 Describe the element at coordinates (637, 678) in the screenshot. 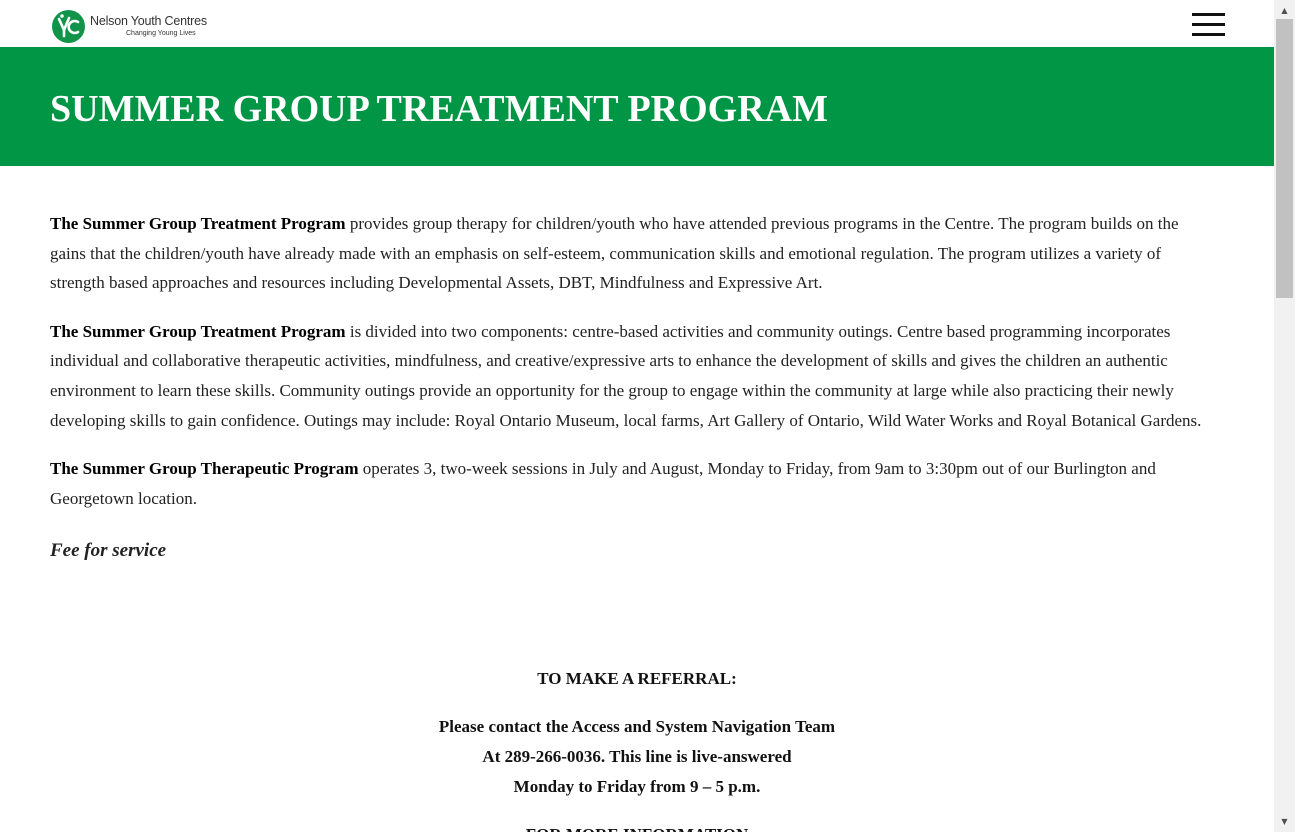

I see `referral-heading: TO MAKE A REFERRAL:` at that location.